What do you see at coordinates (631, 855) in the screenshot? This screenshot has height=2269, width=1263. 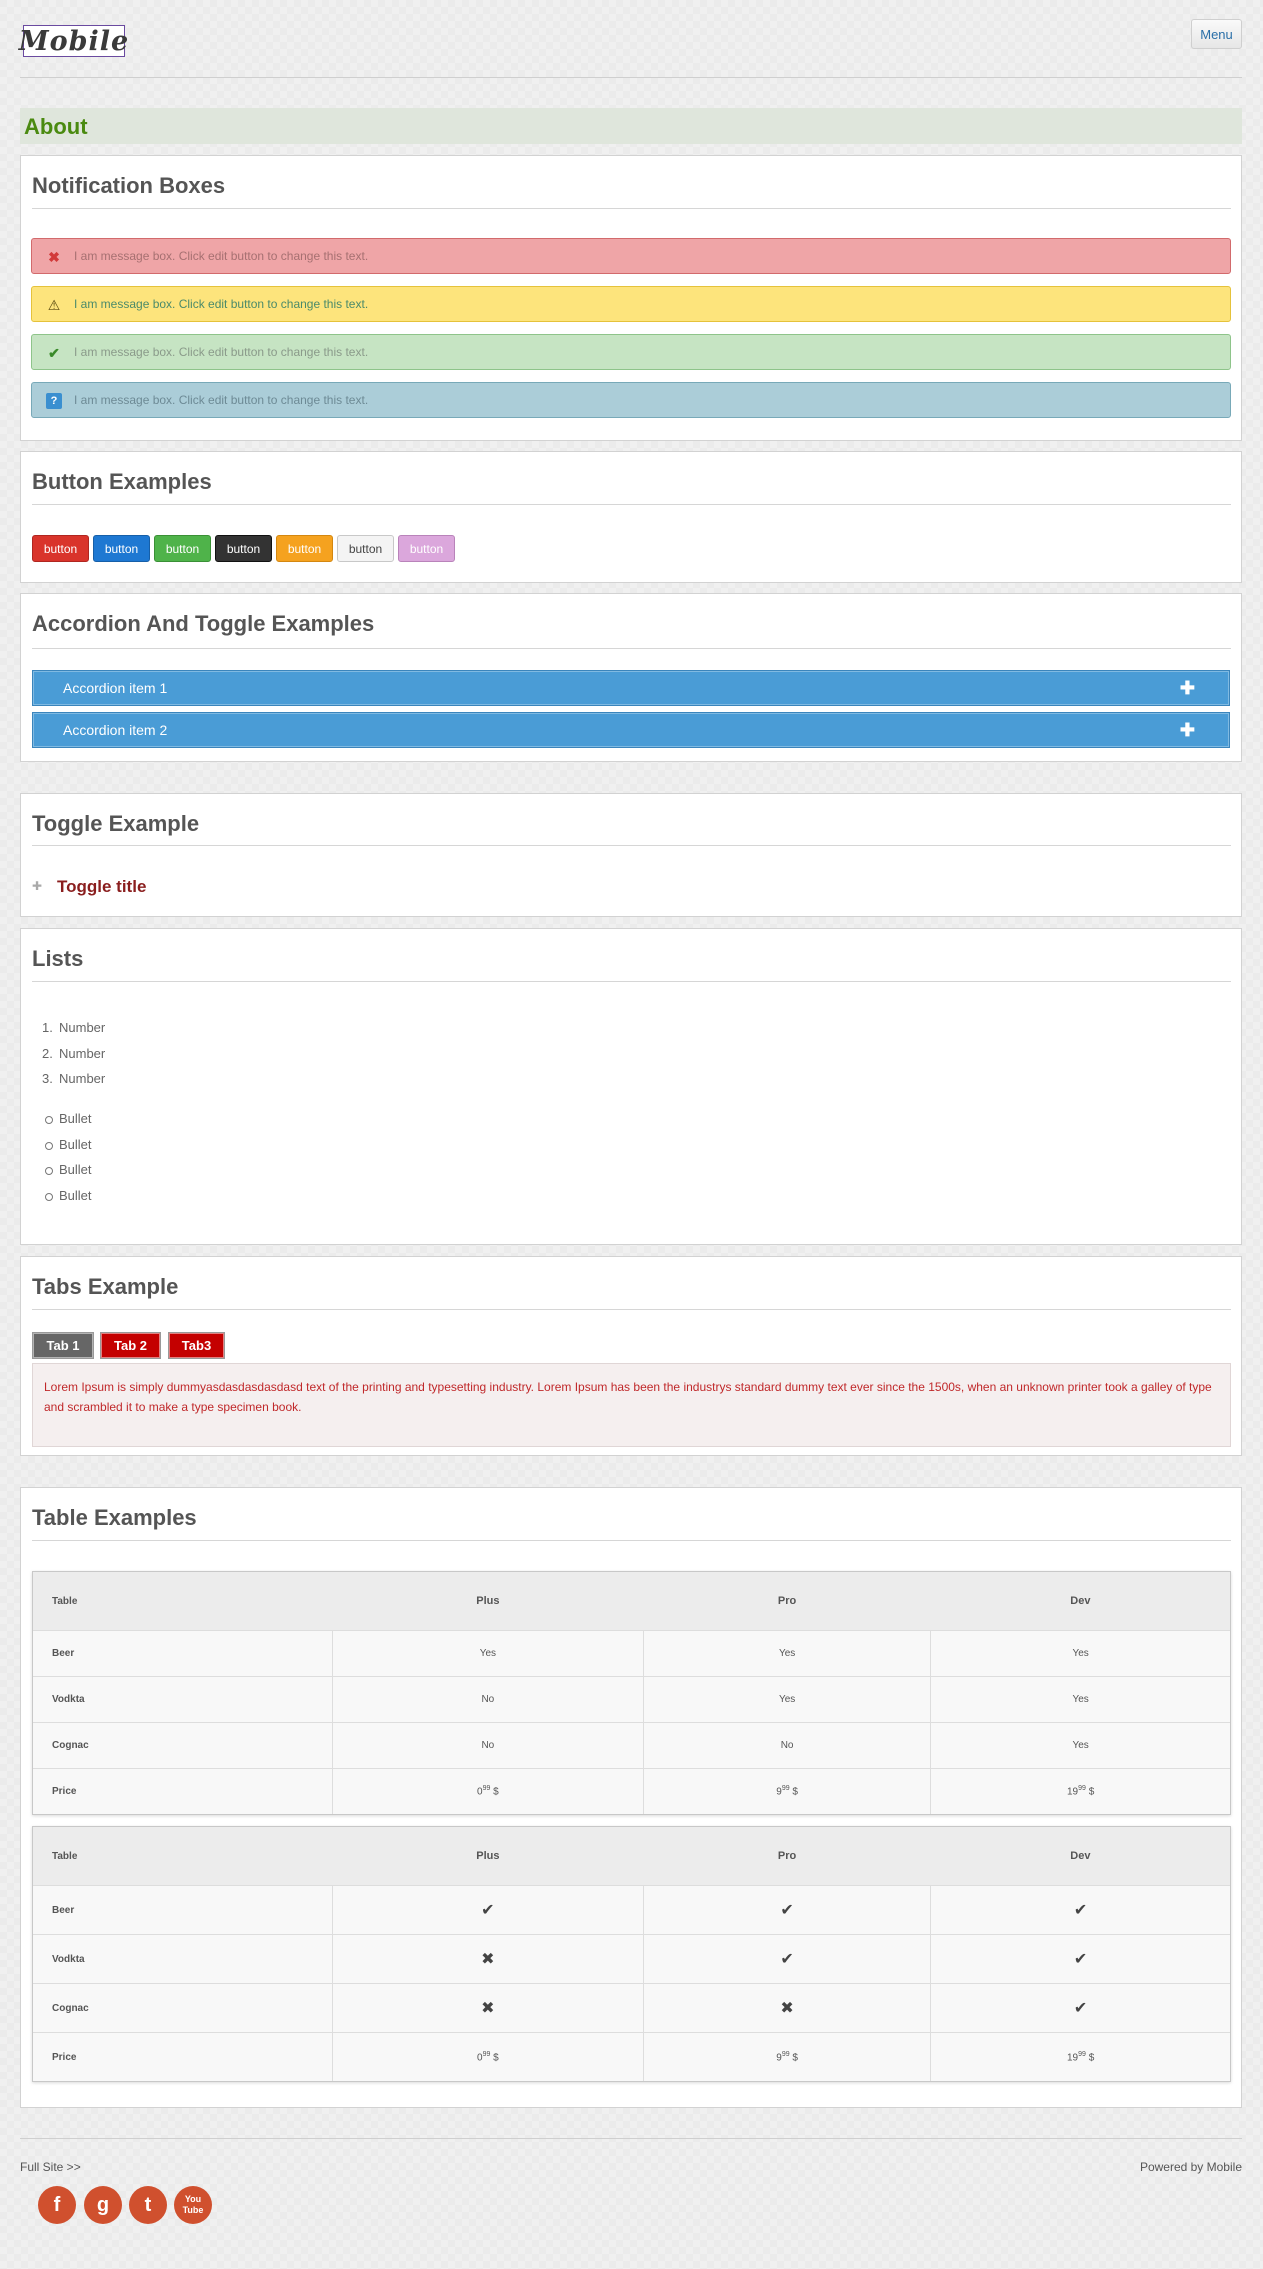 I see `toggle-panel: Toggle Example ✚ Toggle title` at bounding box center [631, 855].